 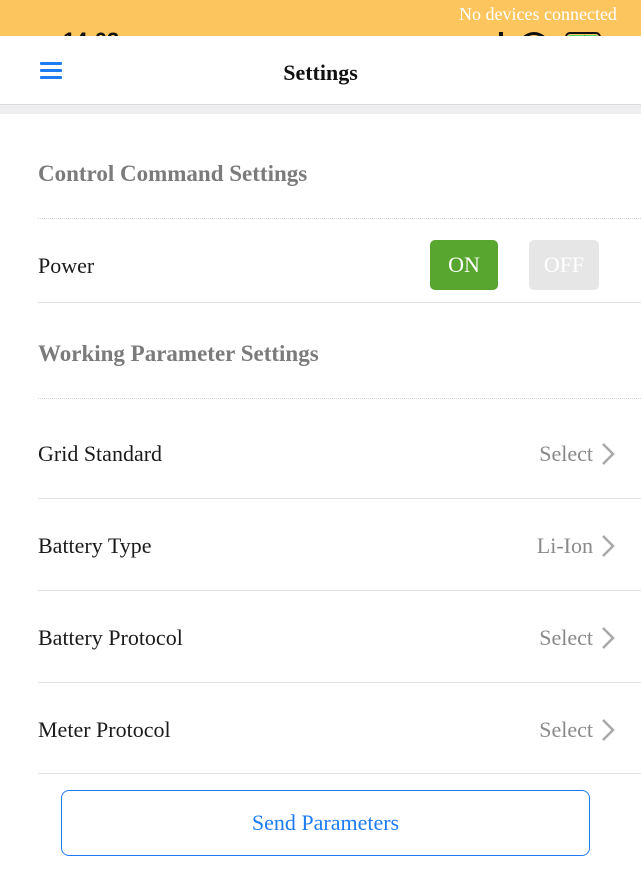 I want to click on connection-status-text: No devices connected, so click(x=538, y=14).